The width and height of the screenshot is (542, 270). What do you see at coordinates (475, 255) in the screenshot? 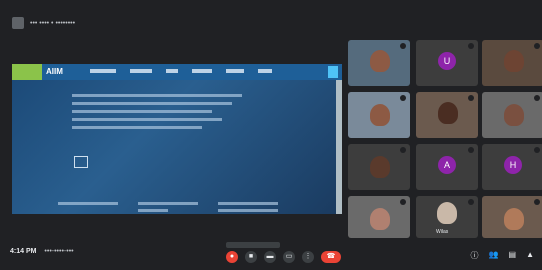
I see `info-icon: ⓘ` at bounding box center [475, 255].